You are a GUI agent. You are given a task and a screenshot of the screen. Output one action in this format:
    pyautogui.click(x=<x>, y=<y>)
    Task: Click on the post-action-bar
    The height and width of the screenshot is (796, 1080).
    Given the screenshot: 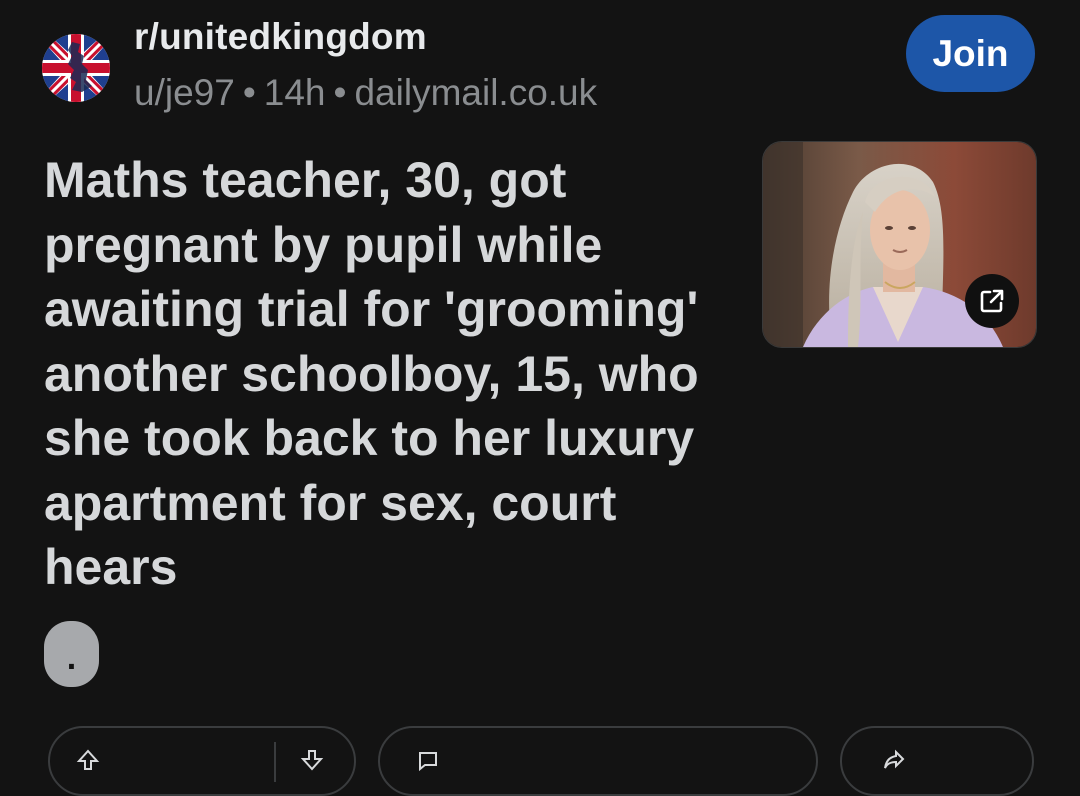 What is the action you would take?
    pyautogui.click(x=540, y=758)
    